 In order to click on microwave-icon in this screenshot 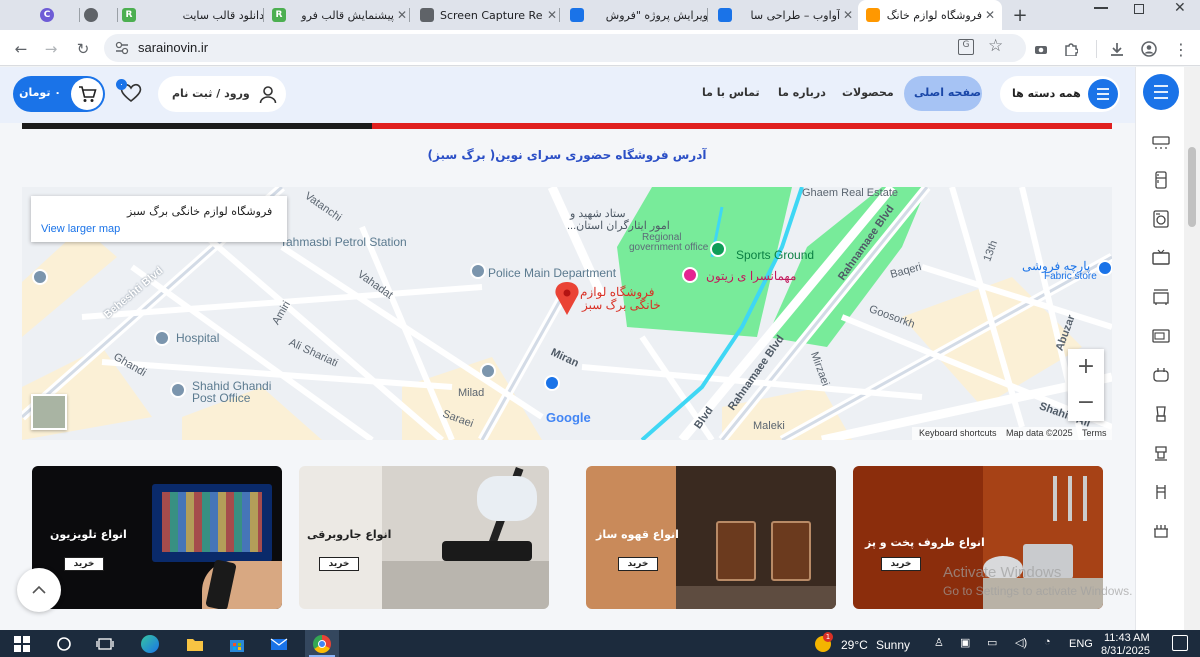, I will do `click(1161, 336)`.